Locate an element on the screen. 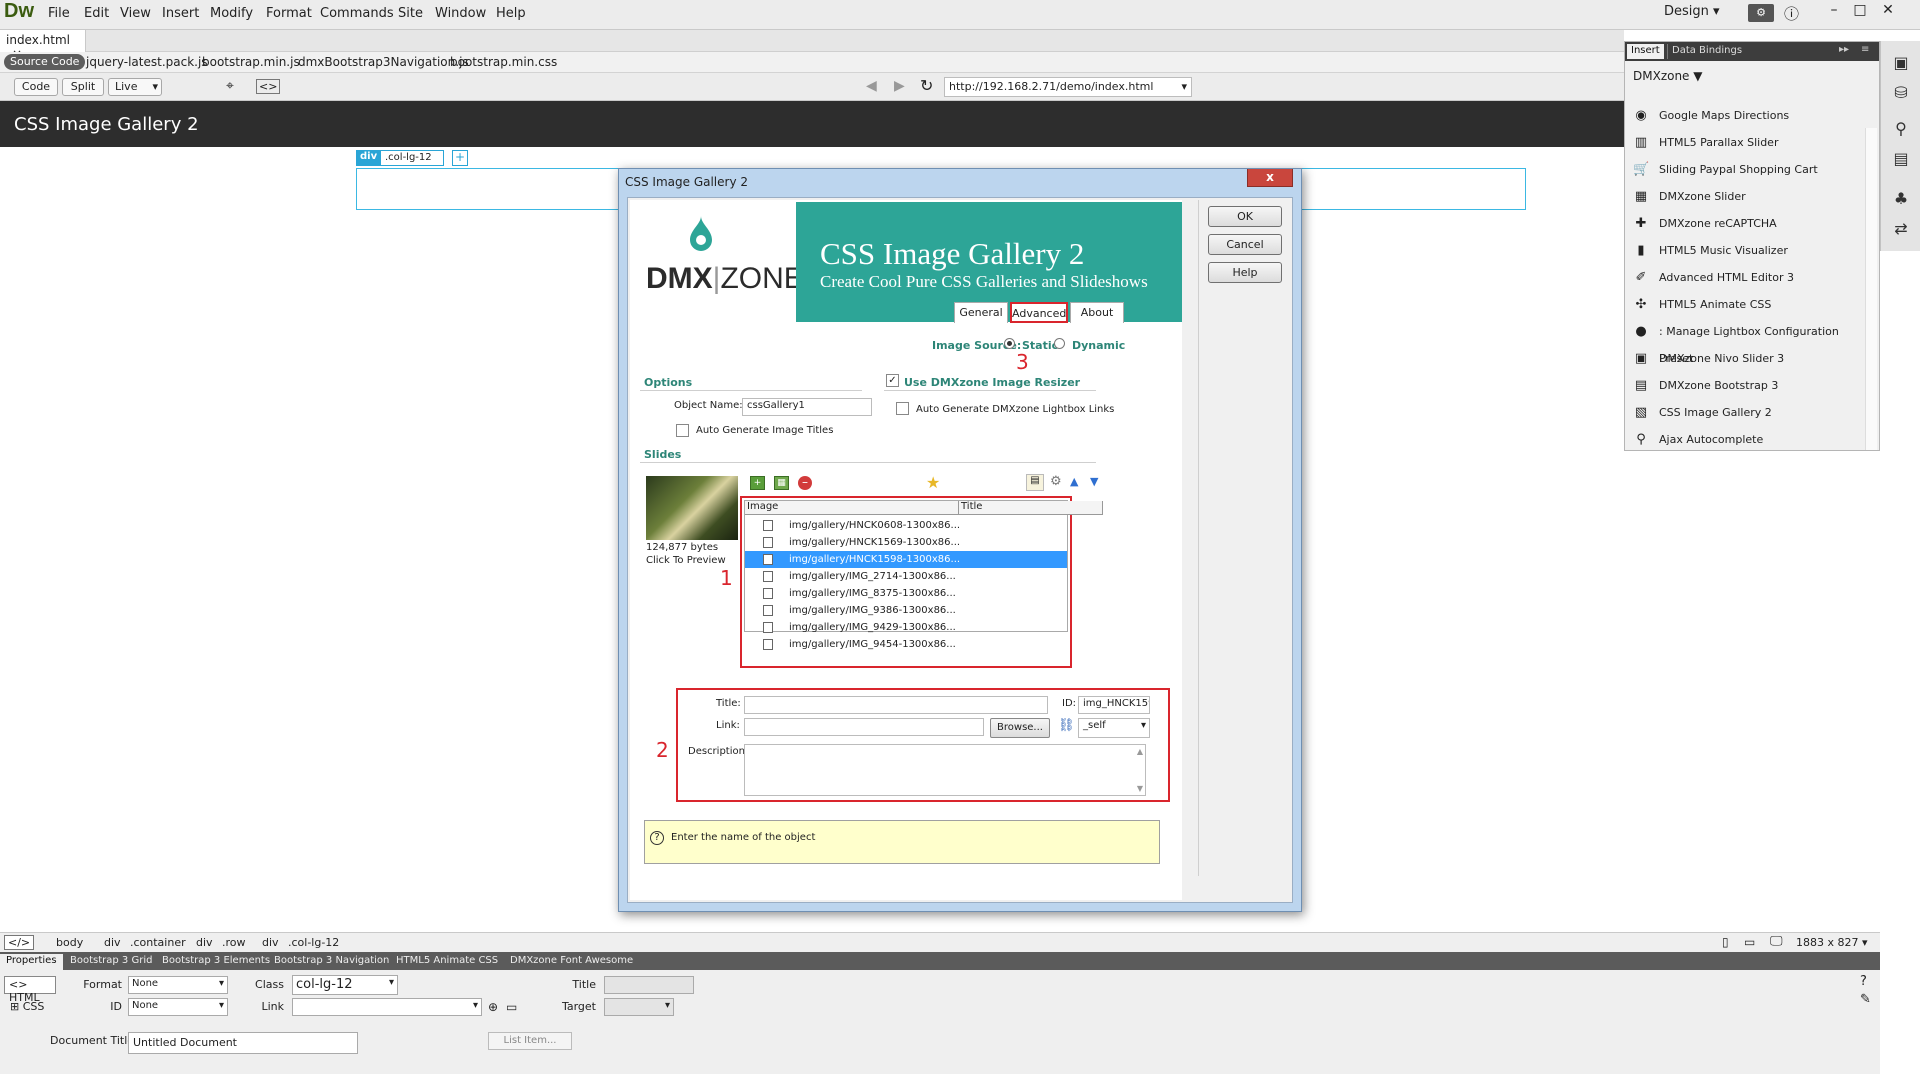  id-select: None is located at coordinates (178, 1007).